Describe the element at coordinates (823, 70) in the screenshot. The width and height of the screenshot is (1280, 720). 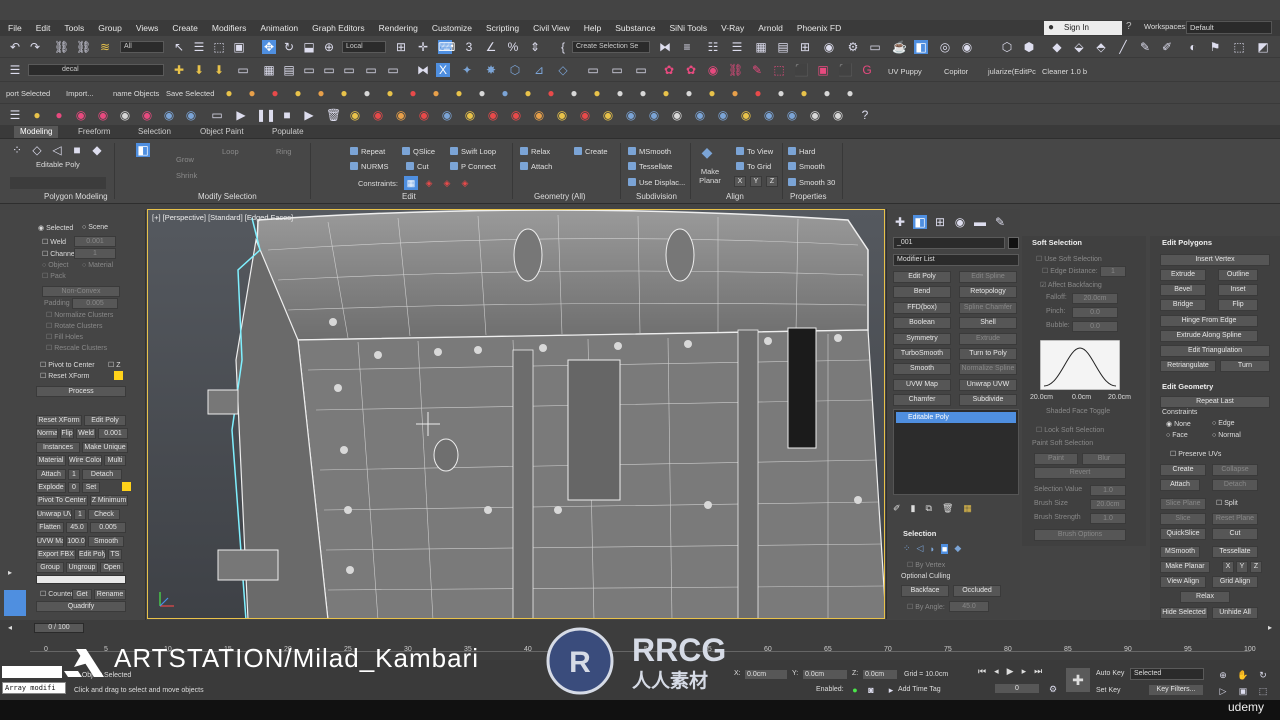
I see `script-p-icon: ▣` at that location.